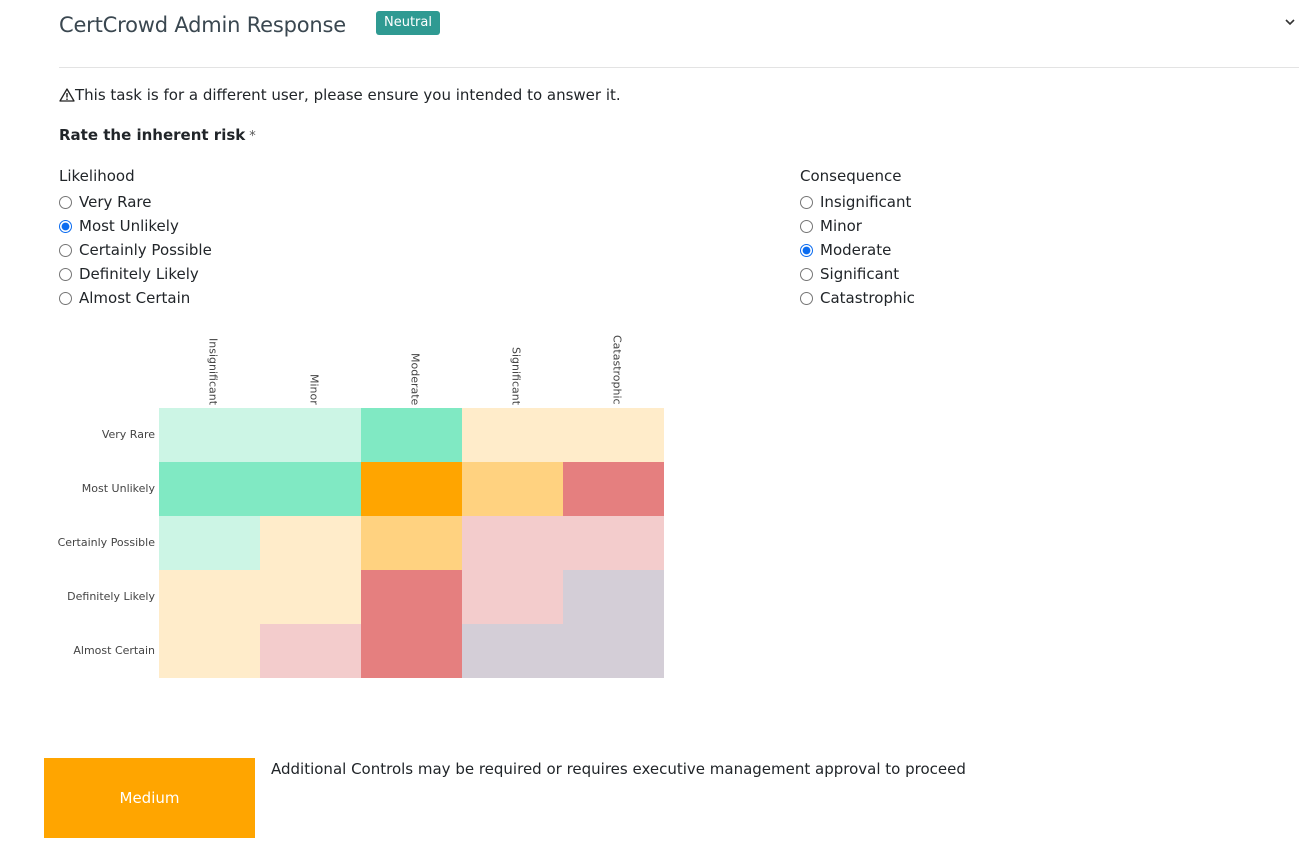 The image size is (1315, 855). What do you see at coordinates (139, 274) in the screenshot?
I see `likelihood-option-label: Definitely Likely` at bounding box center [139, 274].